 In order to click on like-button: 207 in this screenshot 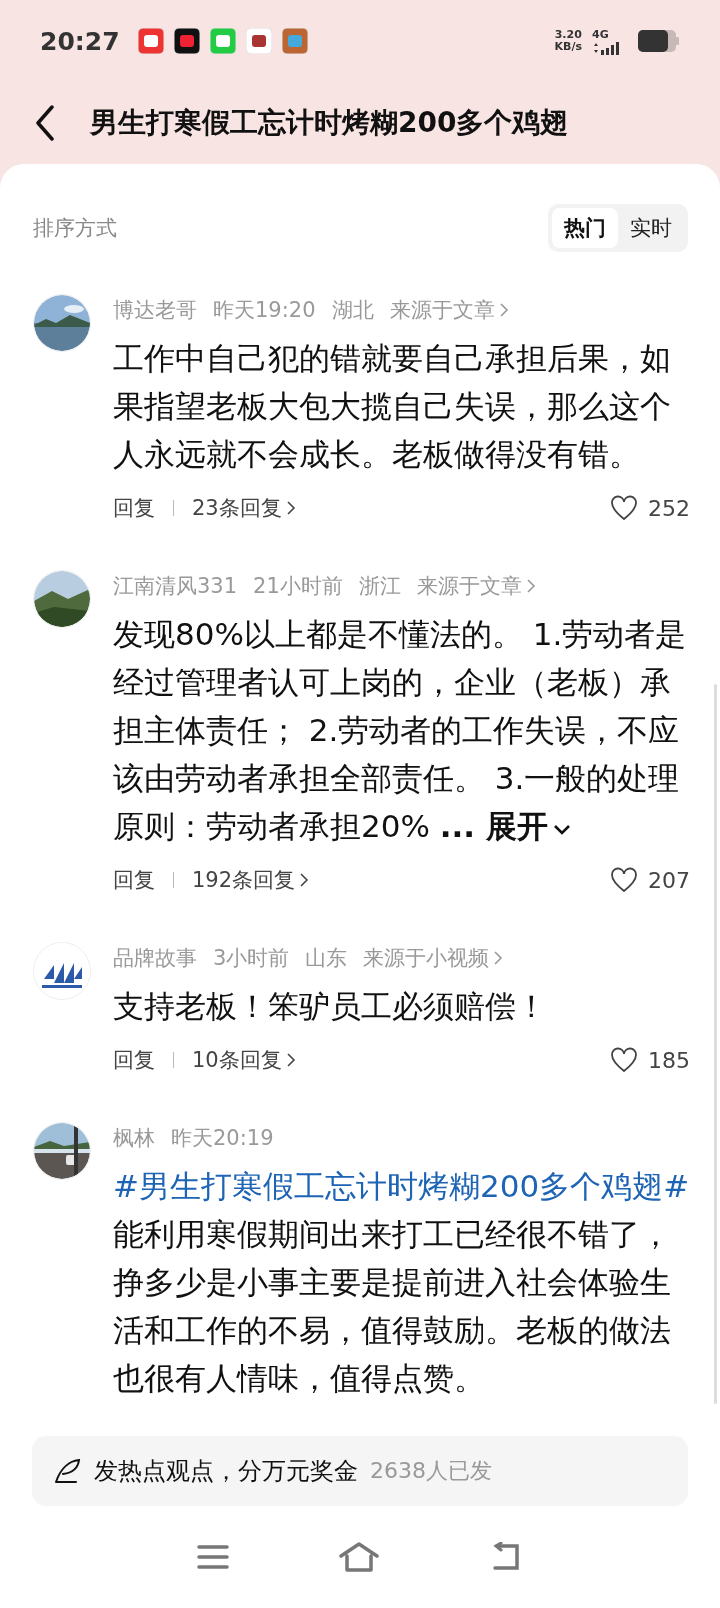, I will do `click(650, 880)`.